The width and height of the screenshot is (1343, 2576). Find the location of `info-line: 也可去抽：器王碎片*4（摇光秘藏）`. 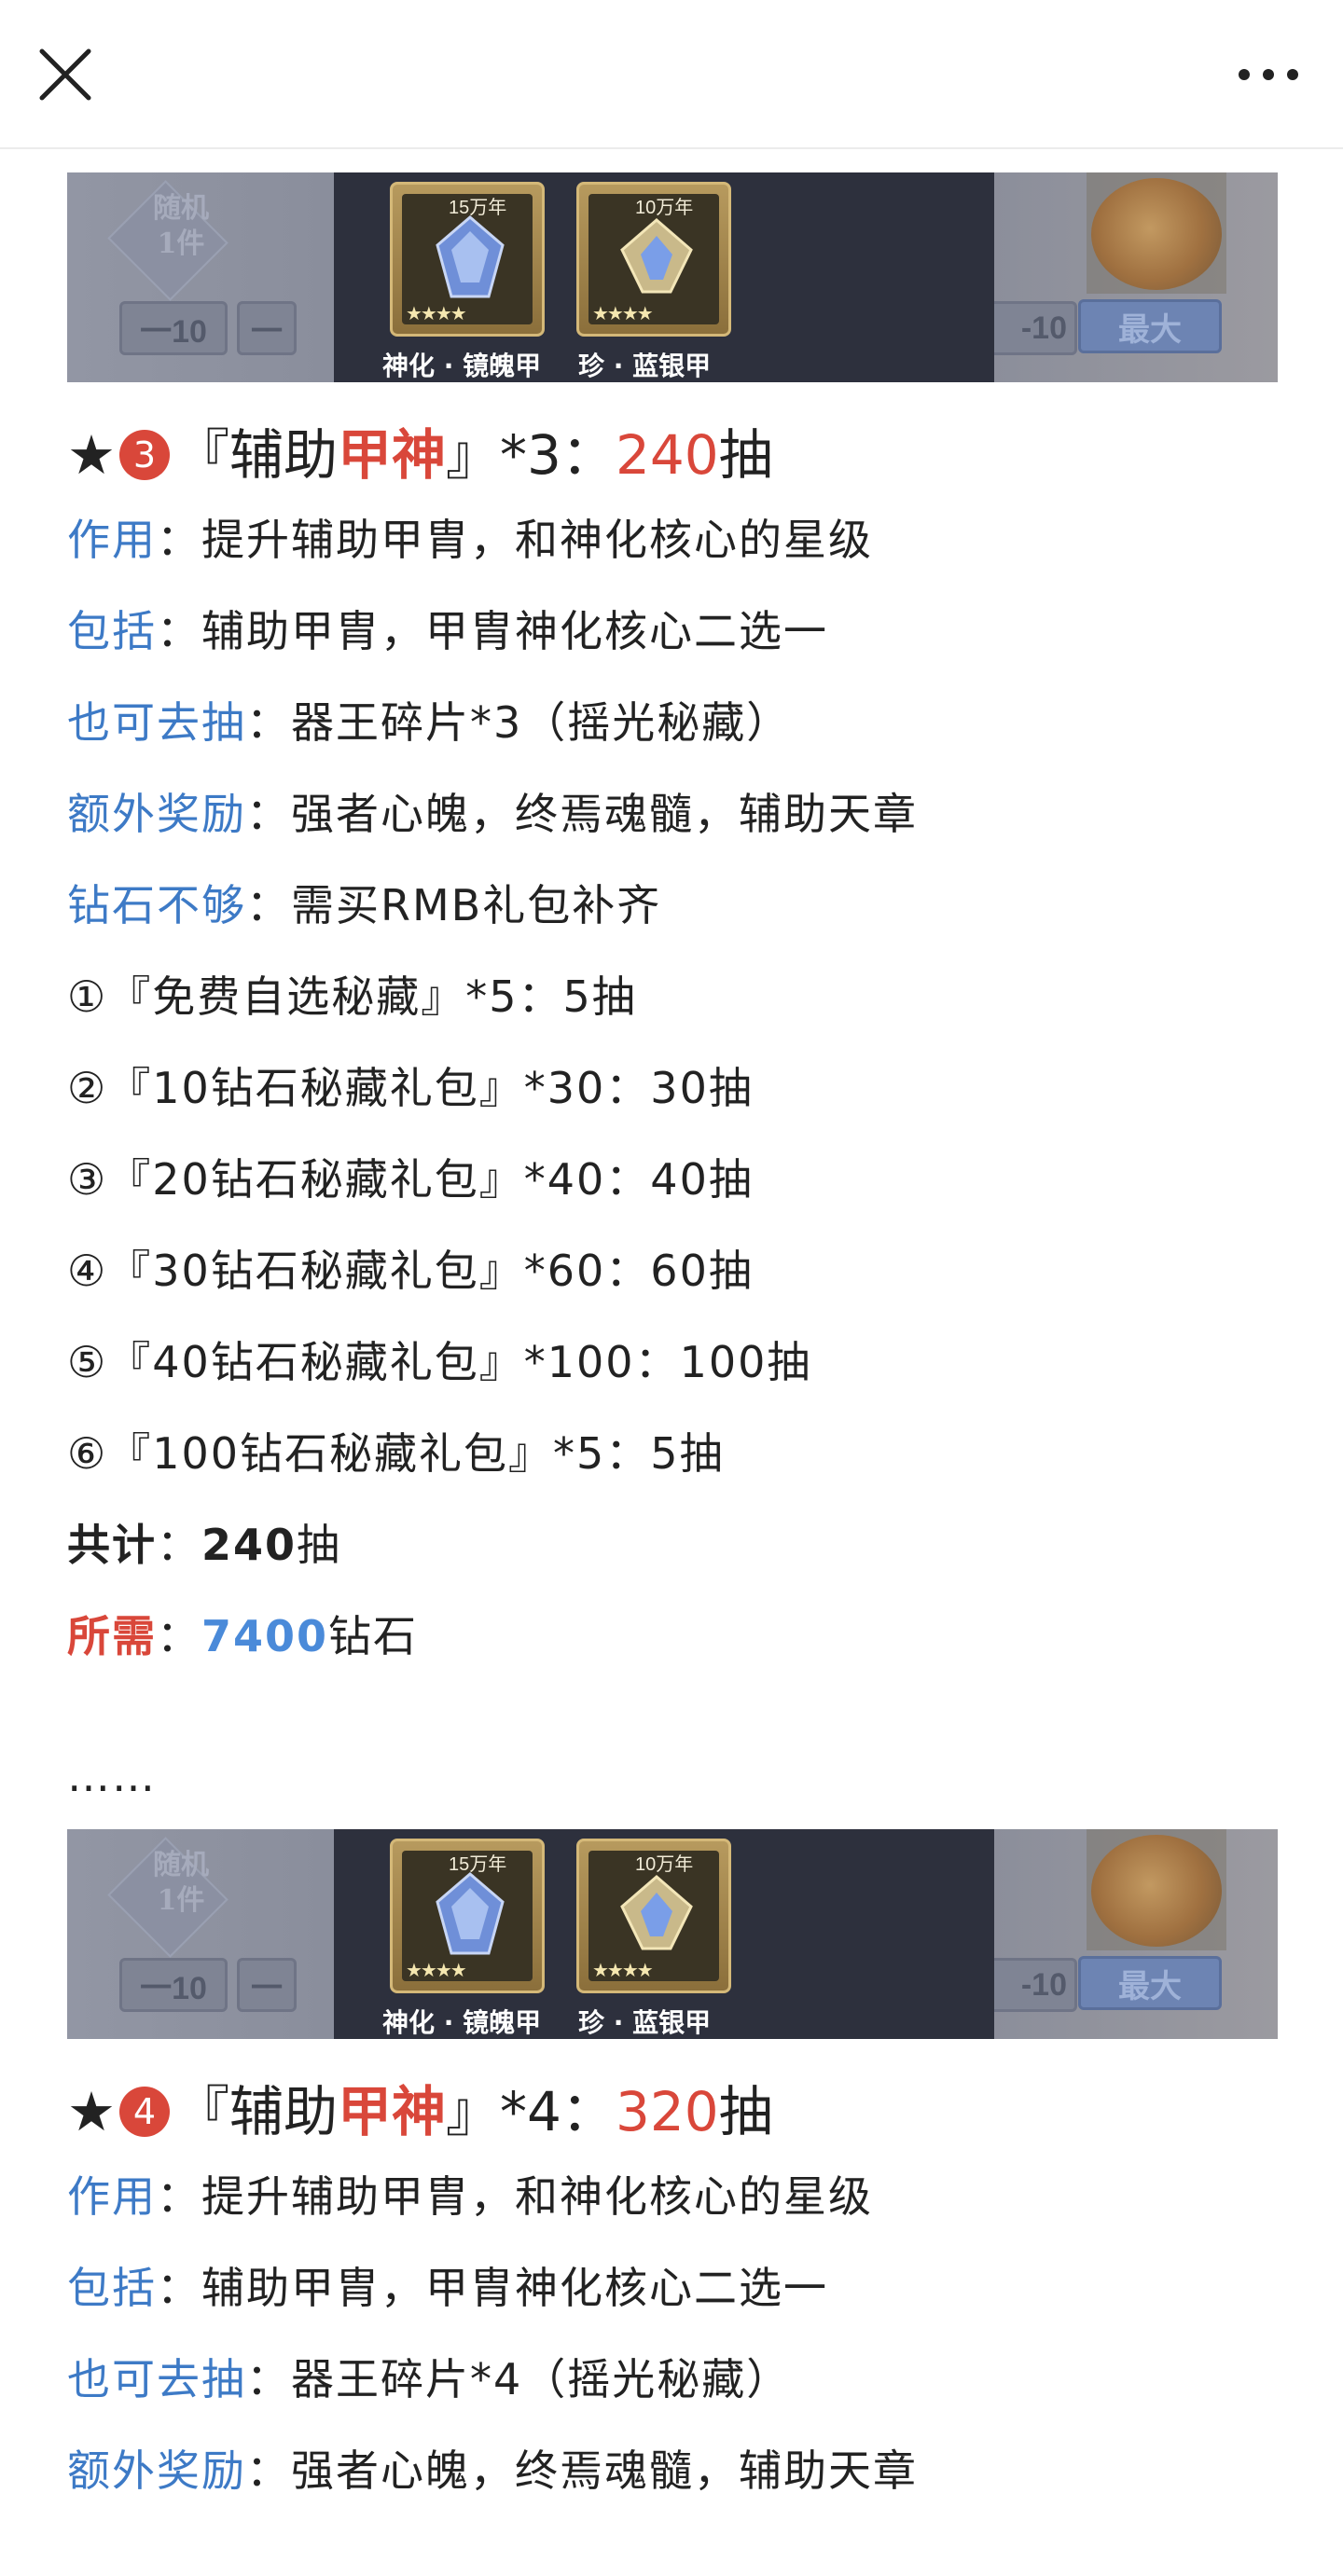

info-line: 也可去抽：器王碎片*4（摇光秘藏） is located at coordinates (674, 2380).